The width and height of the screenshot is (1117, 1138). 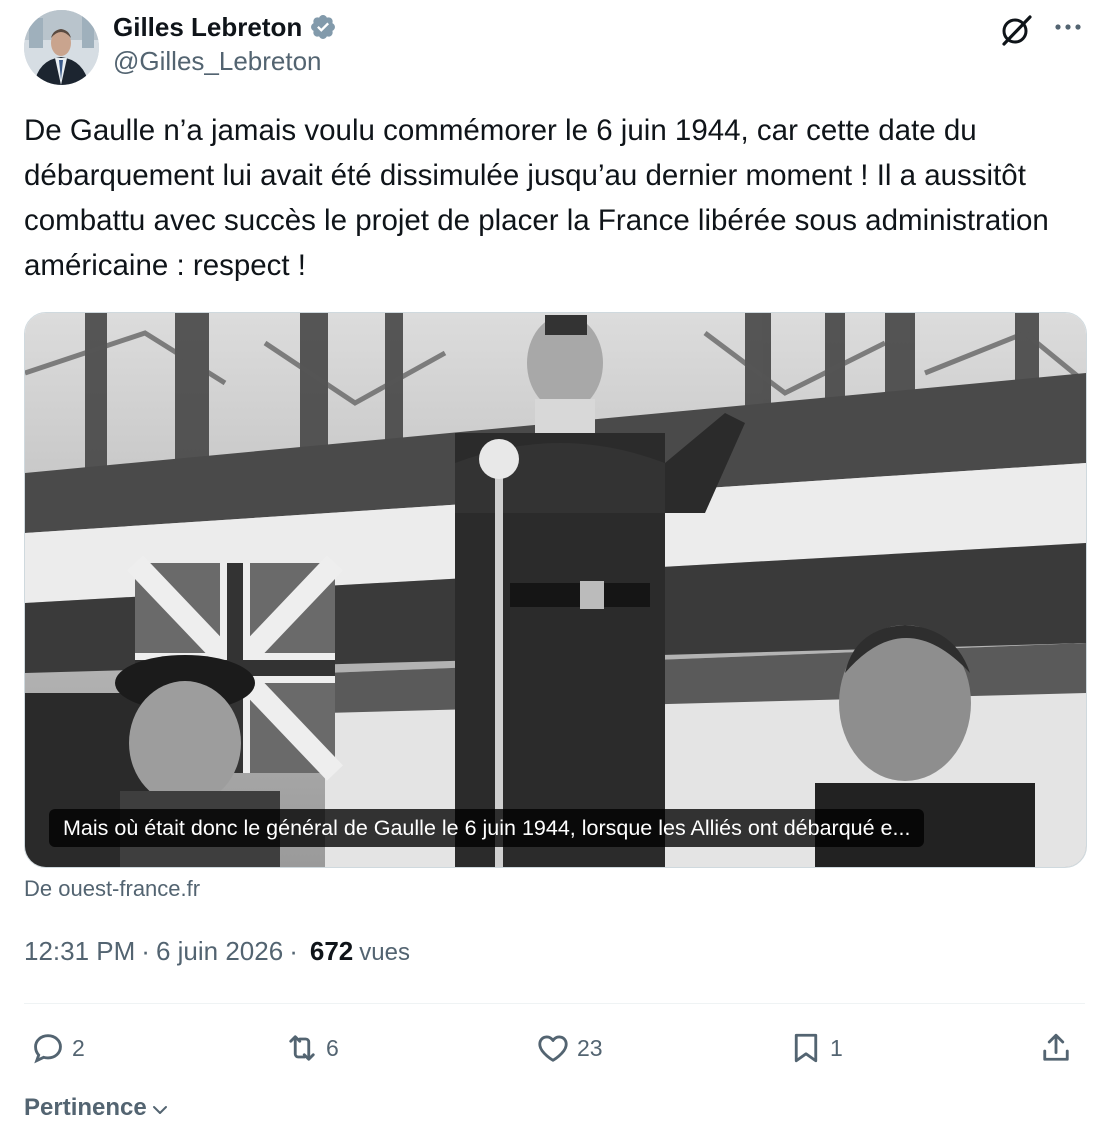 I want to click on grok-icon, so click(x=1016, y=30).